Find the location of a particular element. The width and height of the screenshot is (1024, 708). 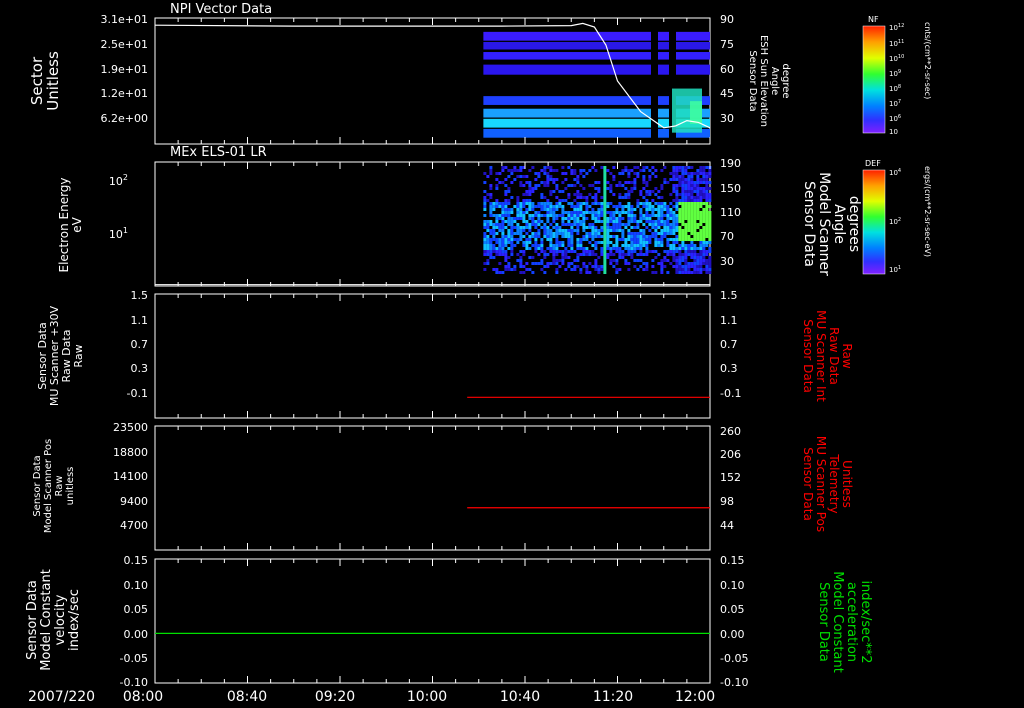

axis-label-line: index/sec**2 is located at coordinates (865, 621).